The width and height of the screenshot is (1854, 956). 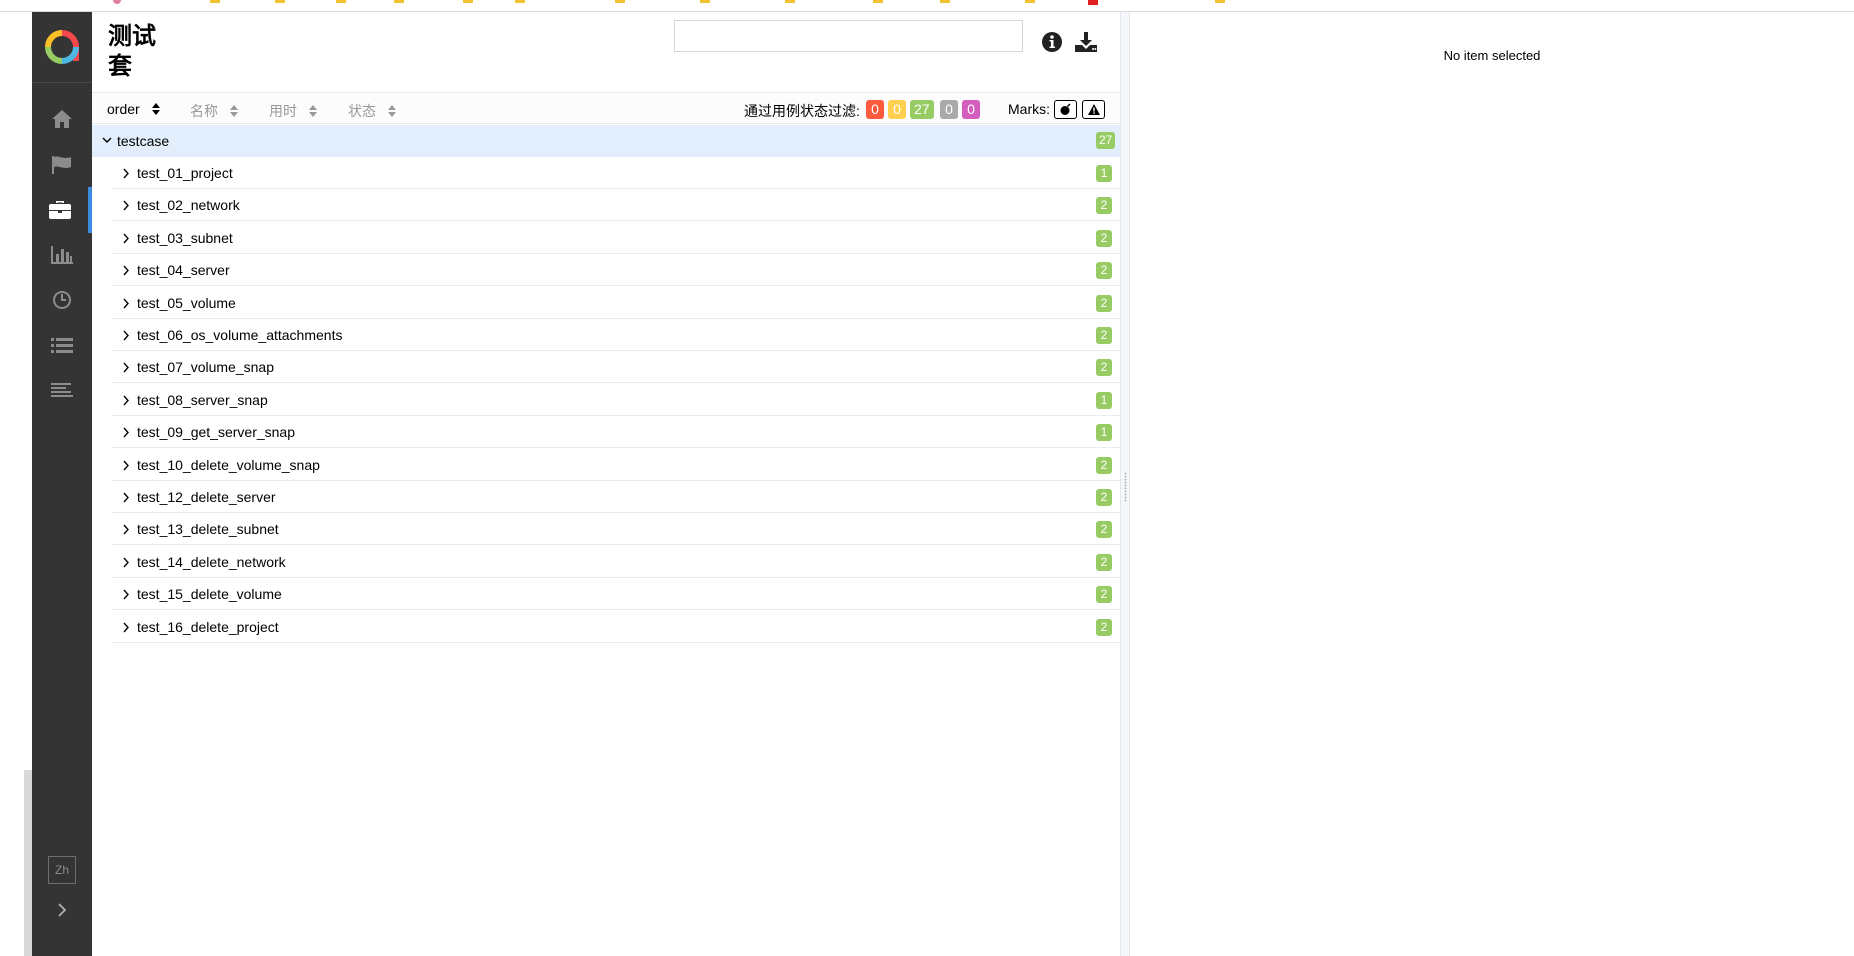 I want to click on info-button, so click(x=1052, y=42).